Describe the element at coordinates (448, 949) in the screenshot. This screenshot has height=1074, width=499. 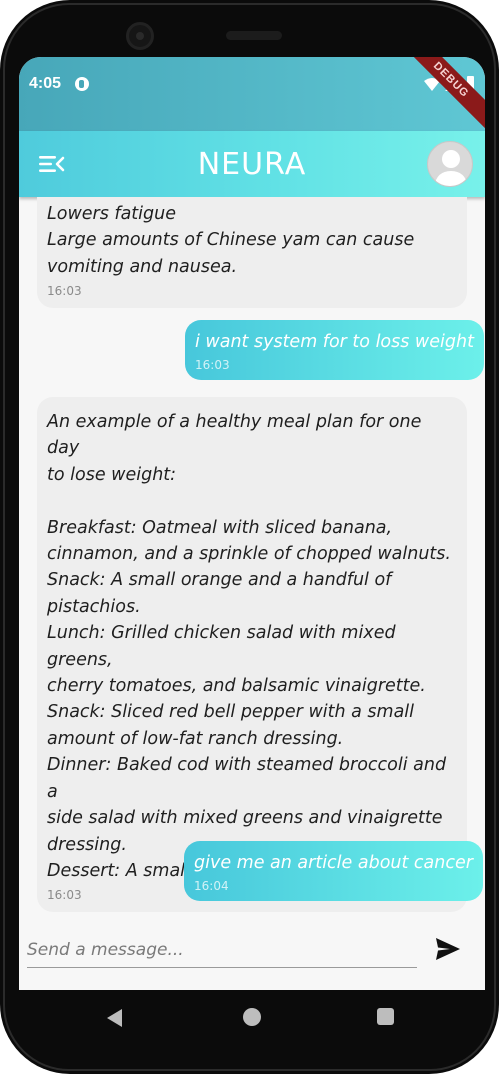
I see `send-icon` at that location.